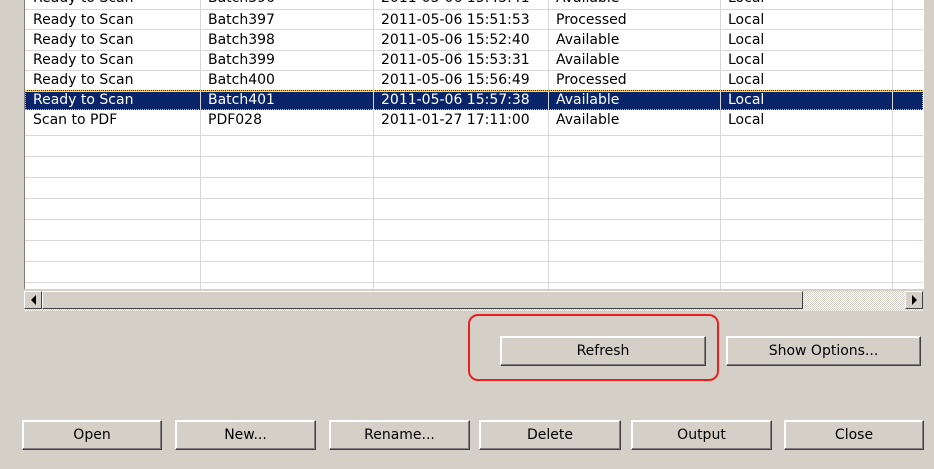  I want to click on horizontal-scrollbar, so click(473, 300).